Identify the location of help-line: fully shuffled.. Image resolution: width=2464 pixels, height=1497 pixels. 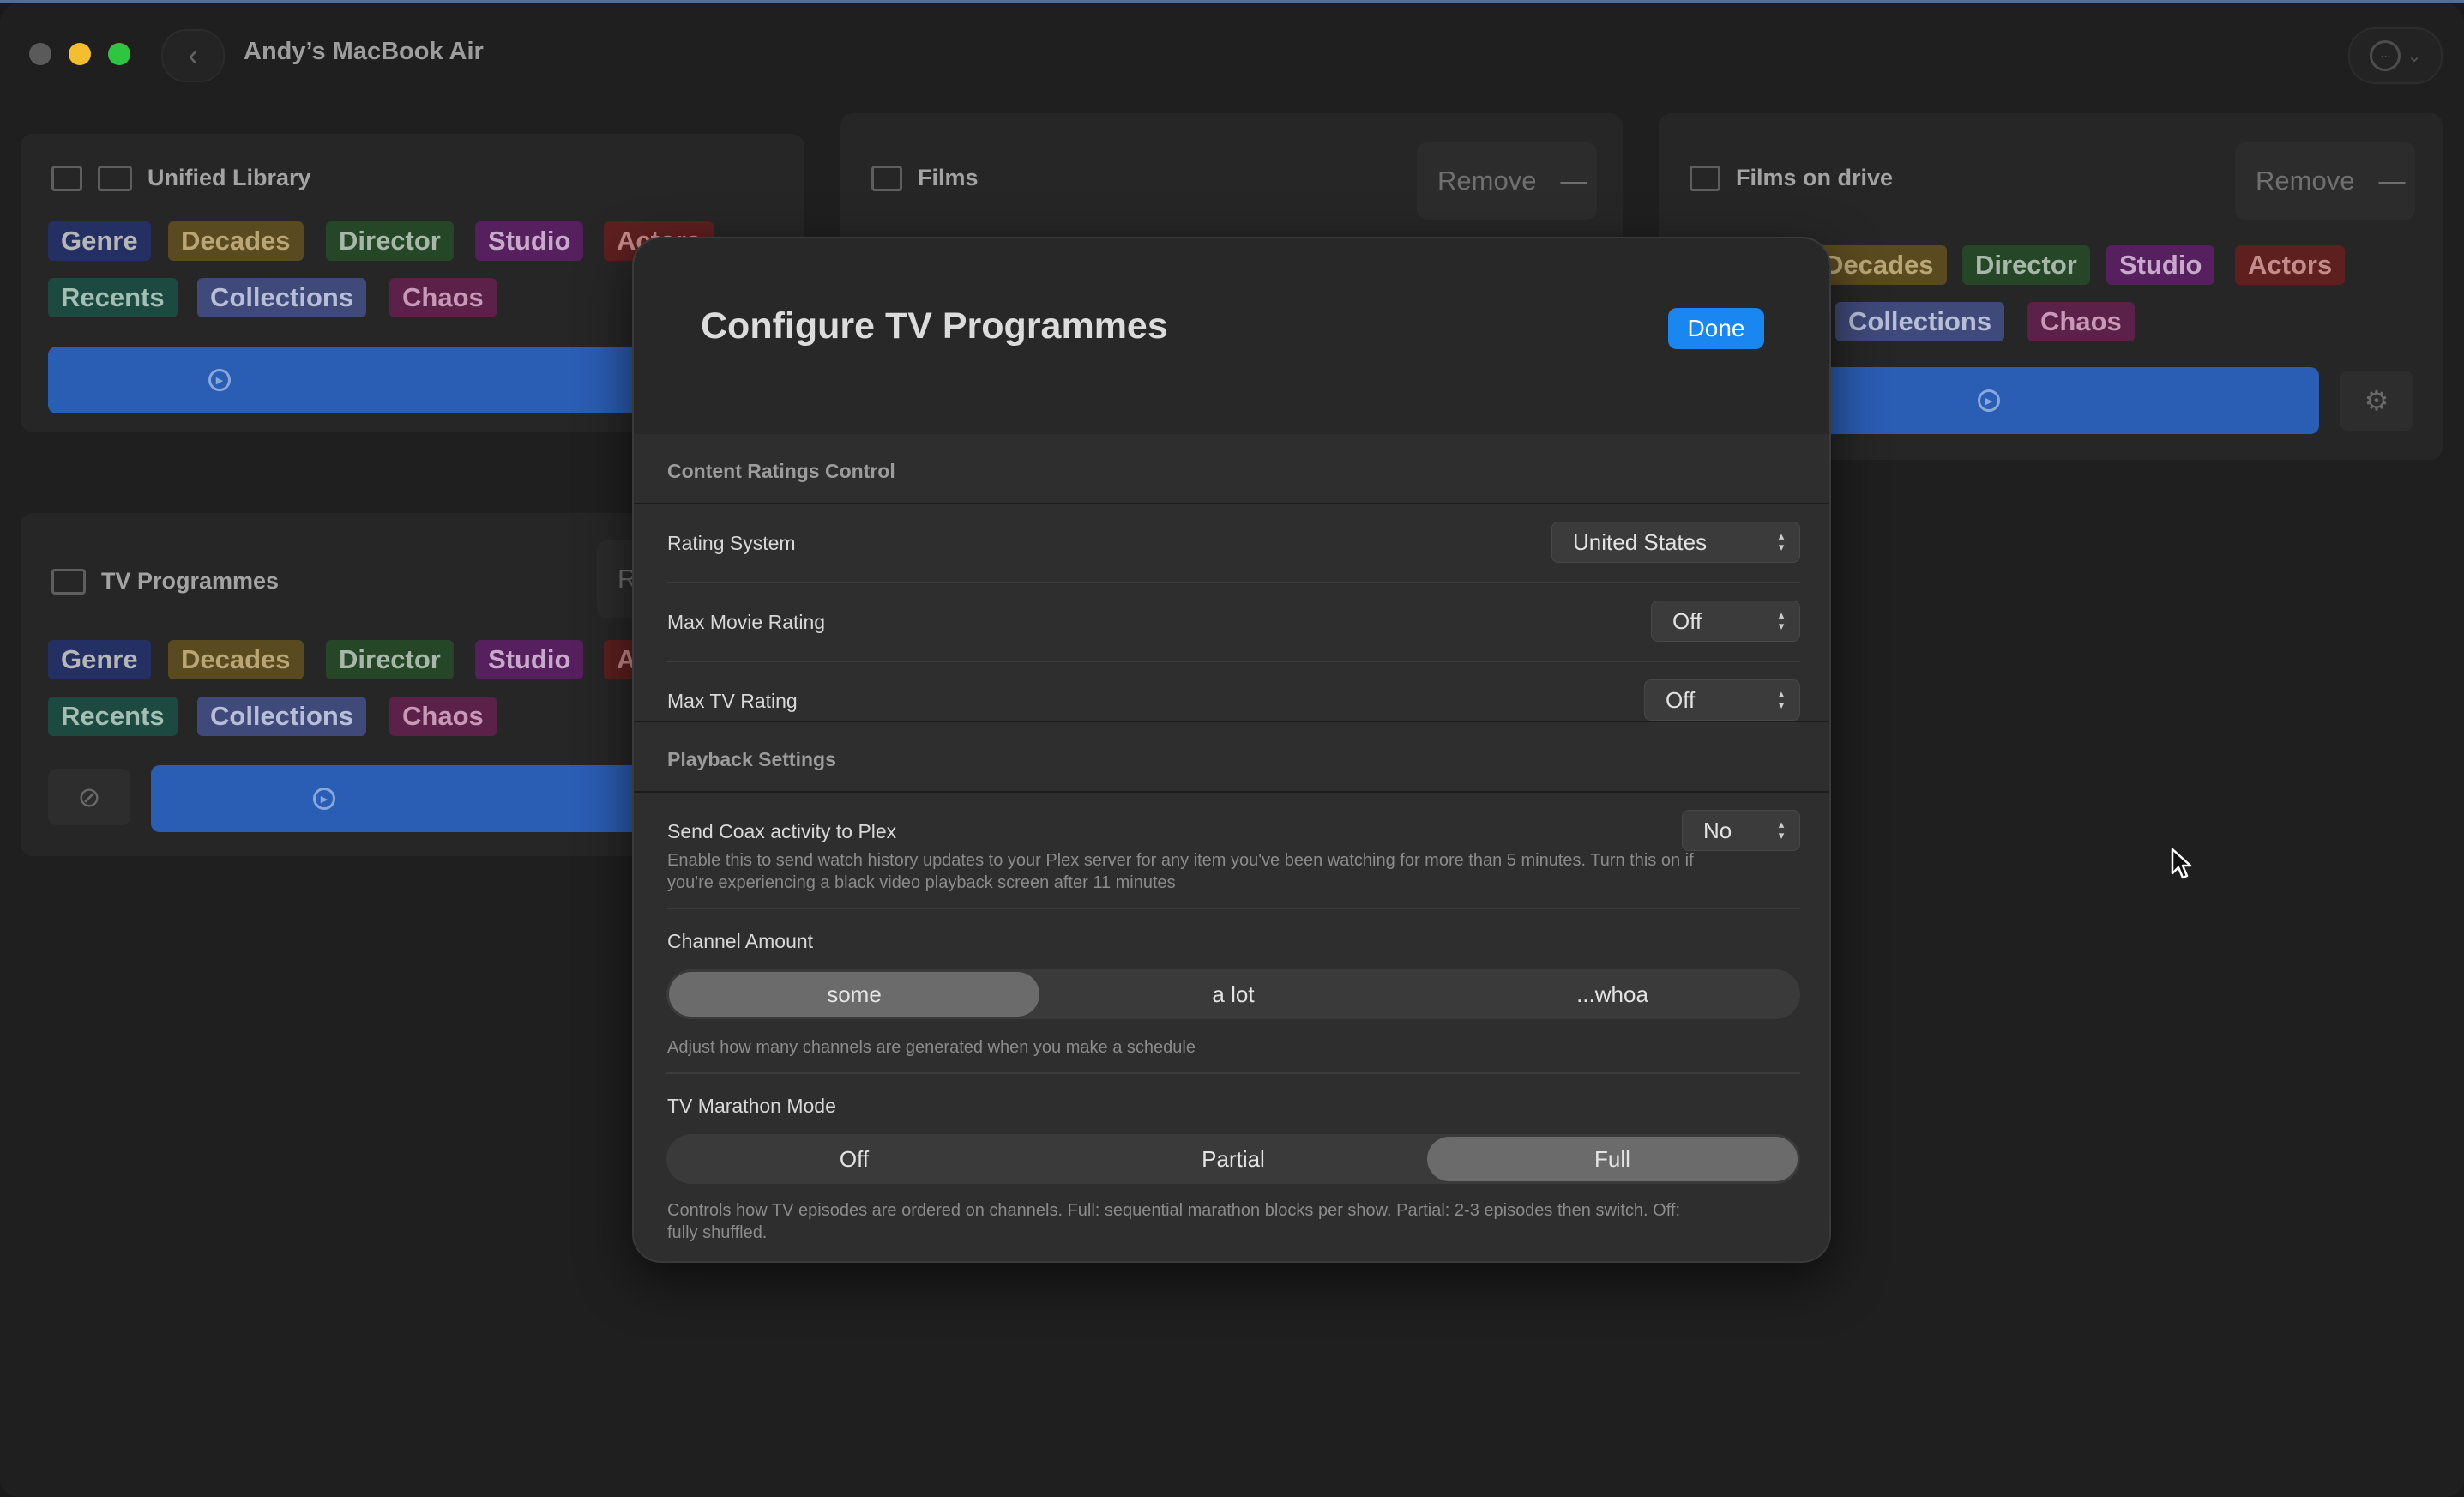
(717, 1232).